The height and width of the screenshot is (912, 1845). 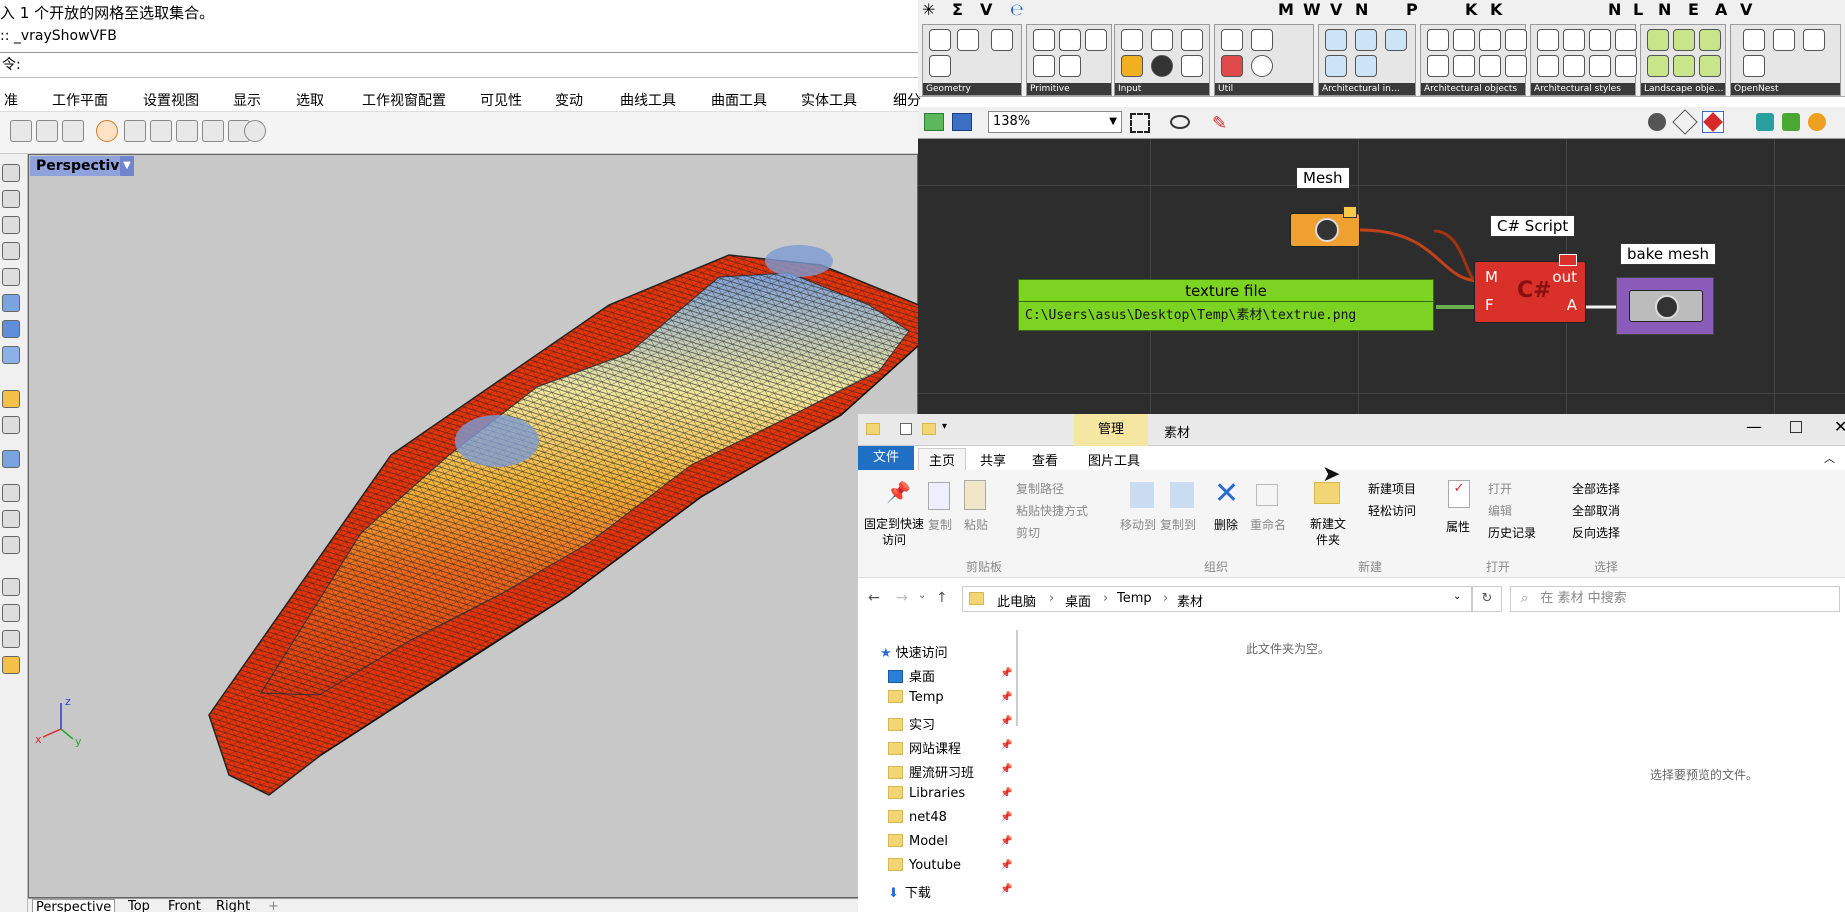 What do you see at coordinates (459, 65) in the screenshot?
I see `command-prompt: 令:` at bounding box center [459, 65].